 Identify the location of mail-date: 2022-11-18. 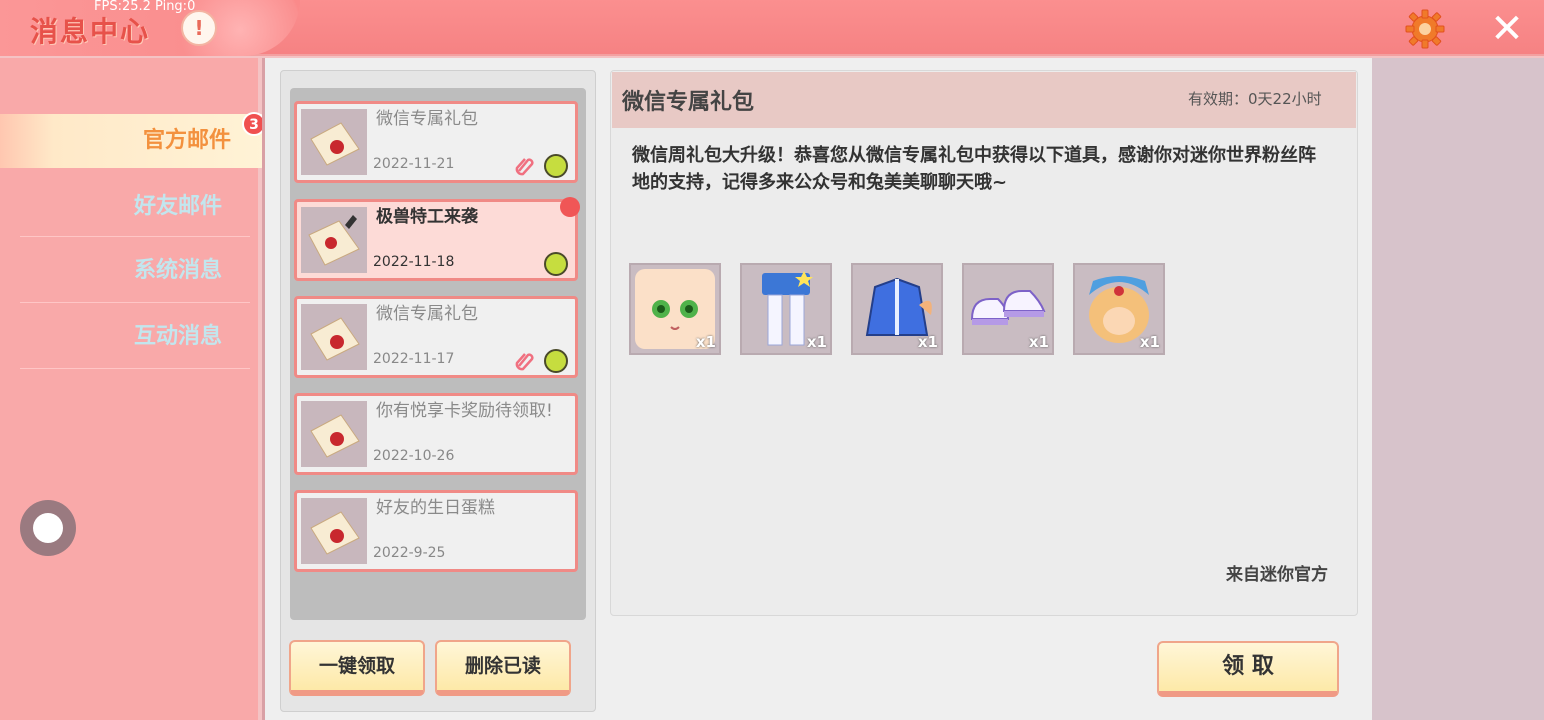
(414, 262).